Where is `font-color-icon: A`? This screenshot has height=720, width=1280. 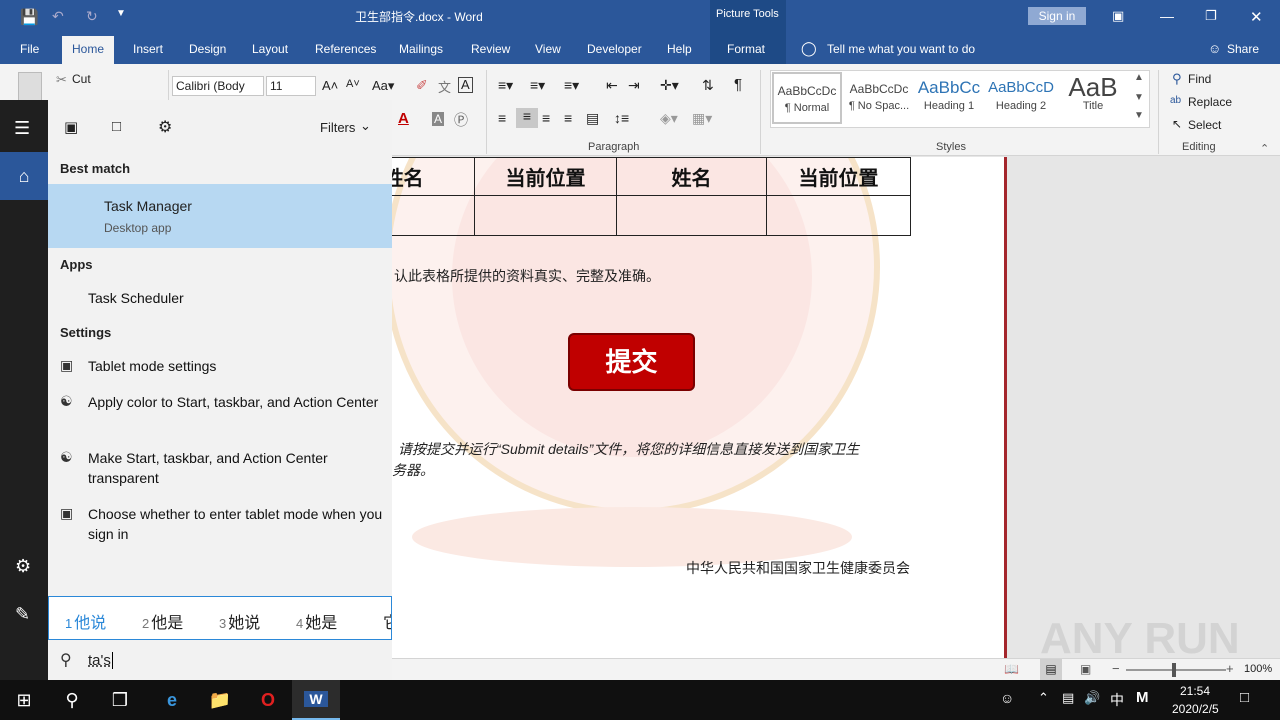 font-color-icon: A is located at coordinates (403, 118).